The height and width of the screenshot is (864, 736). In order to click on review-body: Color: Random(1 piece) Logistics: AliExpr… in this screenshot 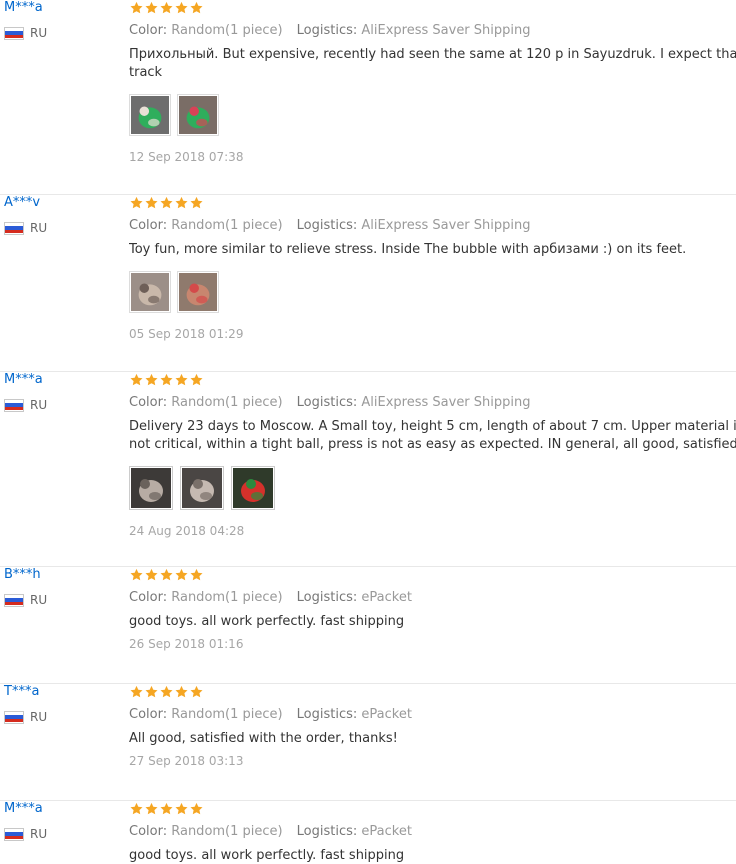, I will do `click(432, 268)`.